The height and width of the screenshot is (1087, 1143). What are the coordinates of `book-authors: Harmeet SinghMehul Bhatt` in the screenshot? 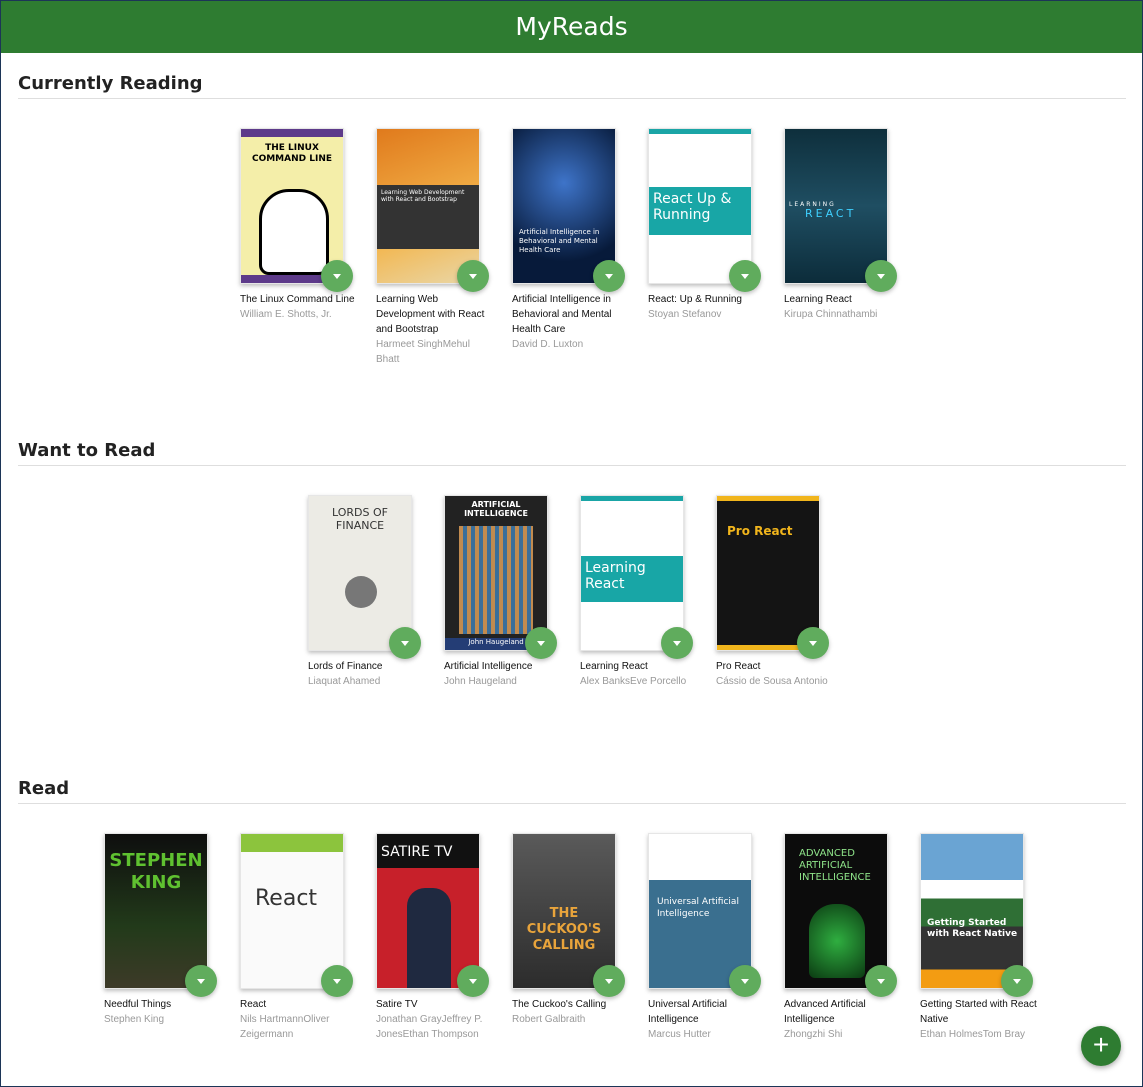 It's located at (423, 352).